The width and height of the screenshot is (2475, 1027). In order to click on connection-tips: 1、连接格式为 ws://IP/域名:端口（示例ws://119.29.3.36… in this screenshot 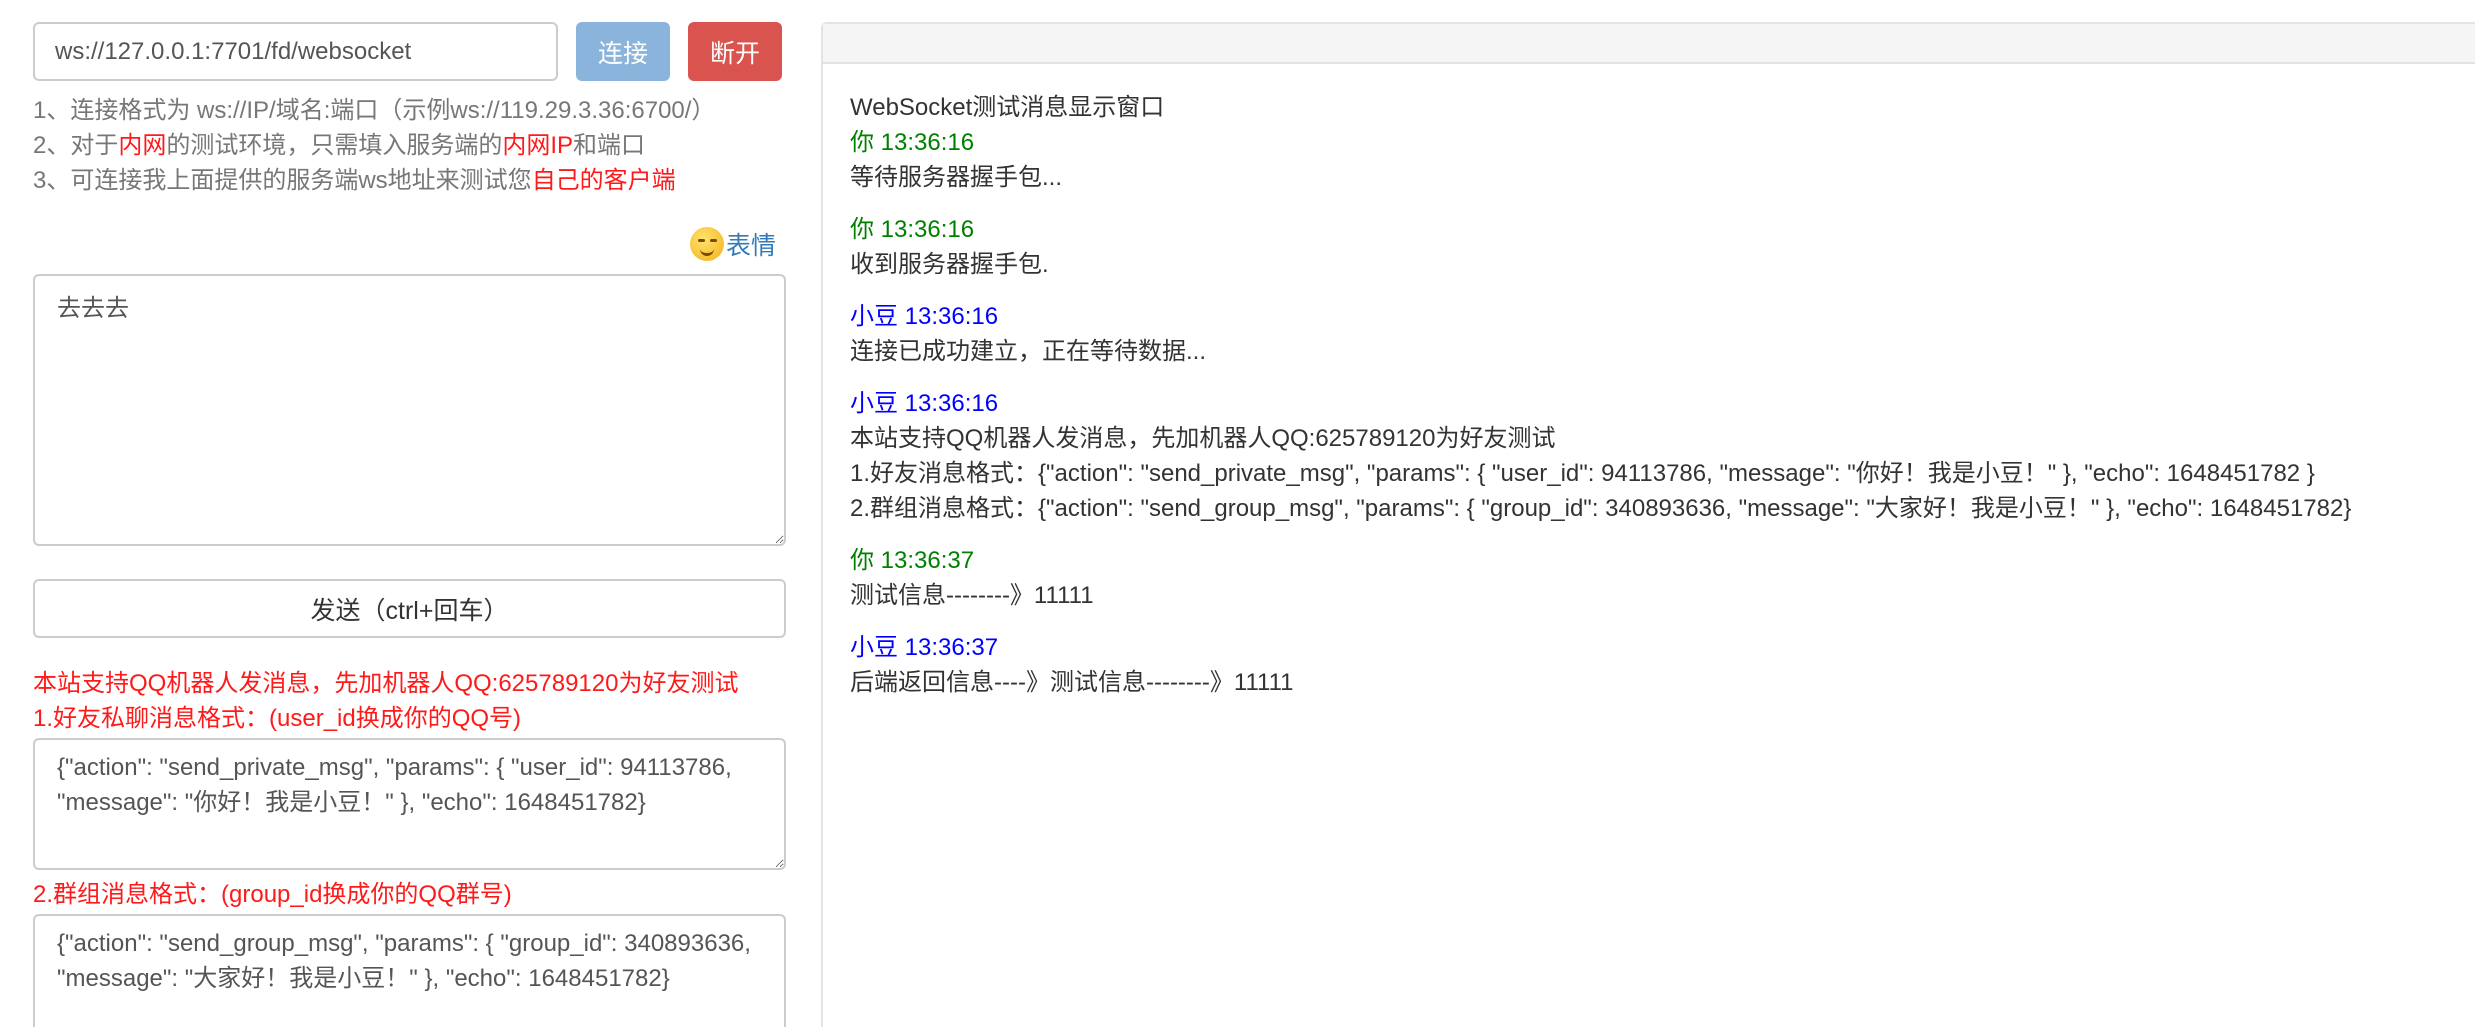, I will do `click(409, 145)`.